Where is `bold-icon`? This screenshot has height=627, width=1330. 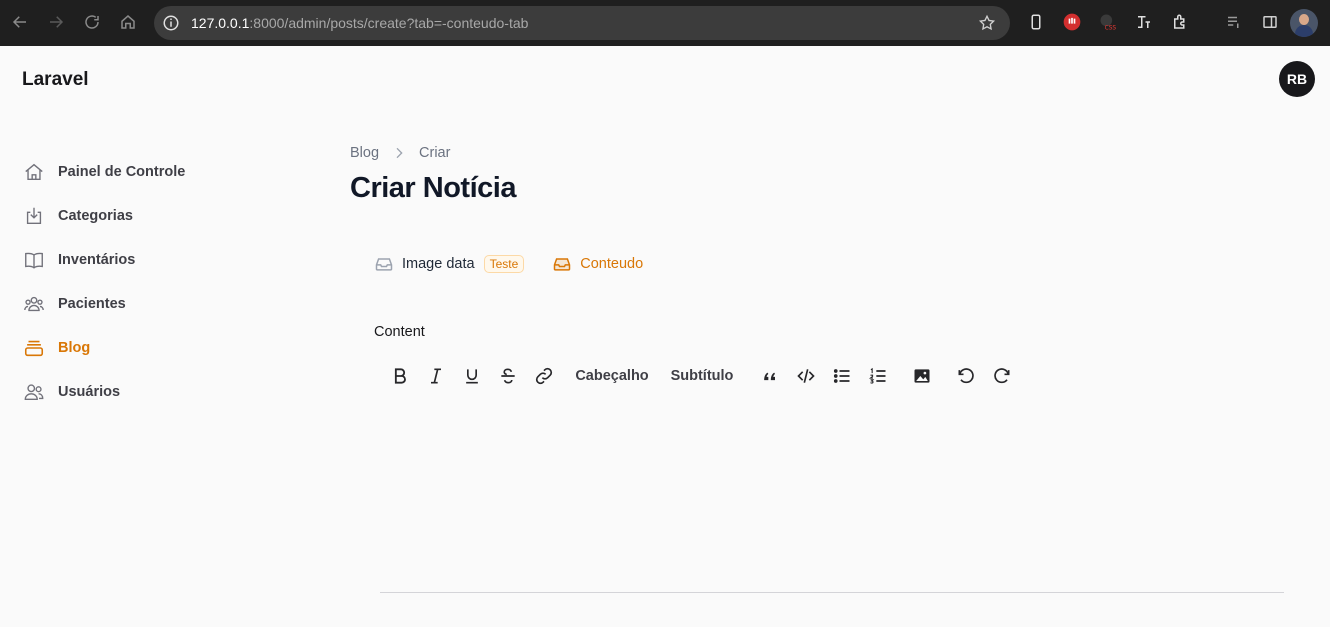
bold-icon is located at coordinates (400, 376).